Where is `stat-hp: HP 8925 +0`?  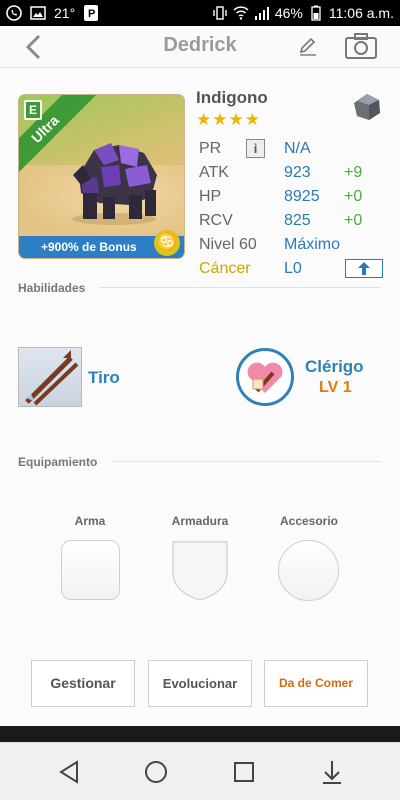
stat-hp: HP 8925 +0 is located at coordinates (294, 197).